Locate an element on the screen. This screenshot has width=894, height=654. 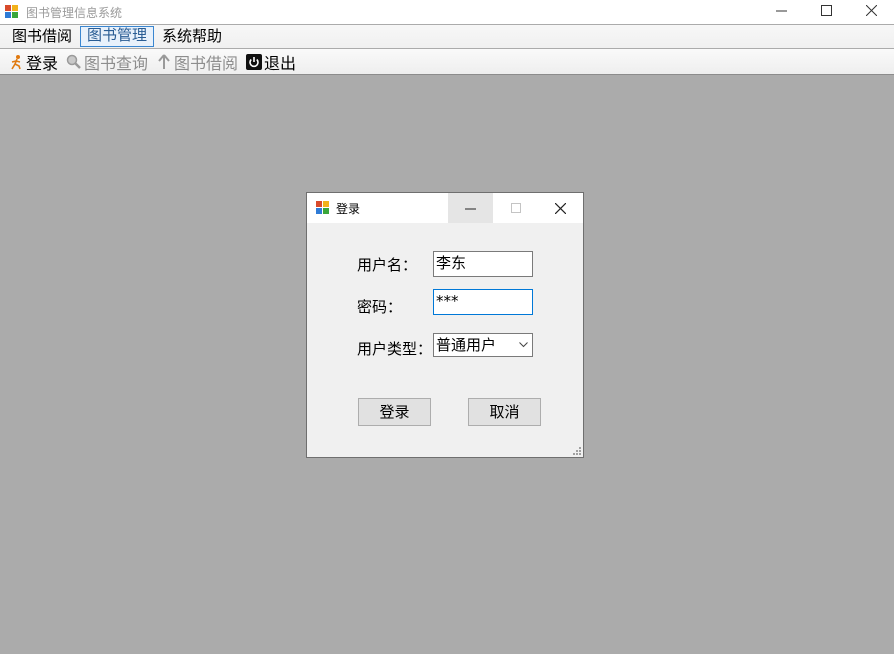
menu-system-help: 系统帮助 is located at coordinates (192, 36).